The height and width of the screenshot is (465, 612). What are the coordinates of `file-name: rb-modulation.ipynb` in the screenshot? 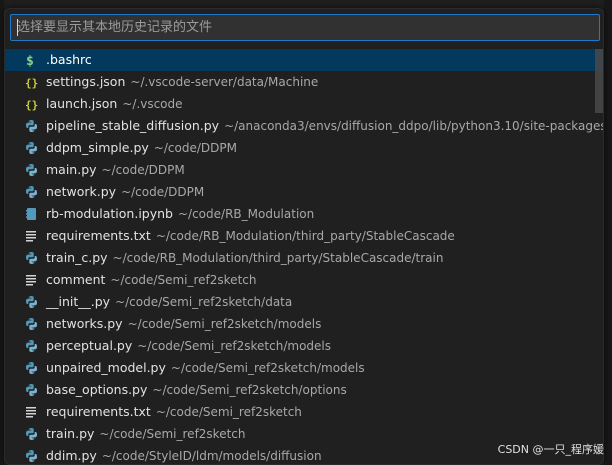 It's located at (109, 213).